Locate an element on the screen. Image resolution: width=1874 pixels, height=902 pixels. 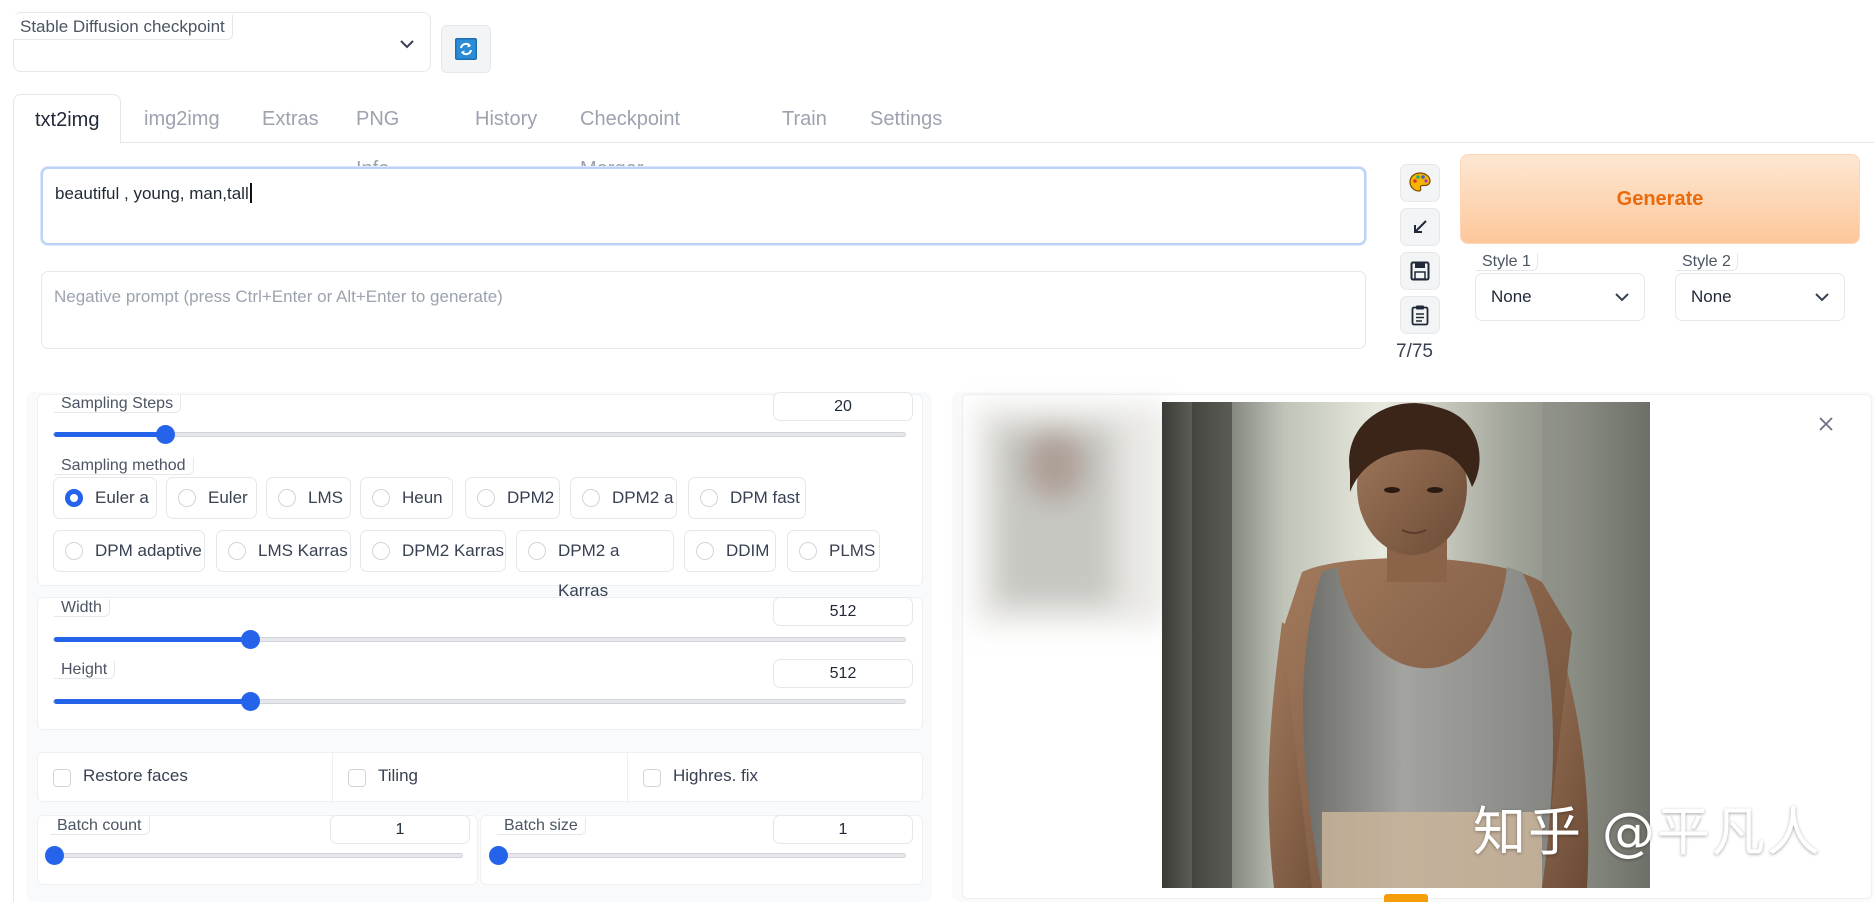
close-icon is located at coordinates (1826, 424).